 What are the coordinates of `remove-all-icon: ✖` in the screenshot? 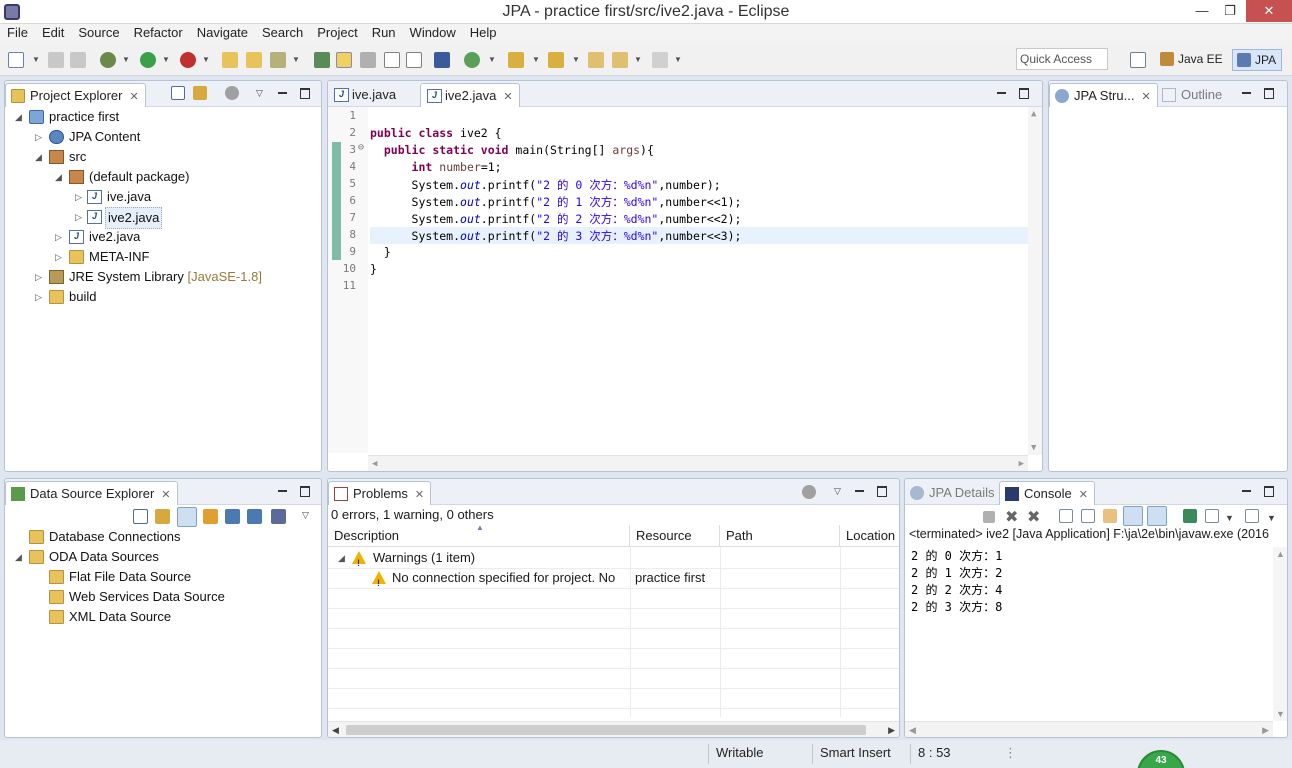 It's located at (1033, 517).